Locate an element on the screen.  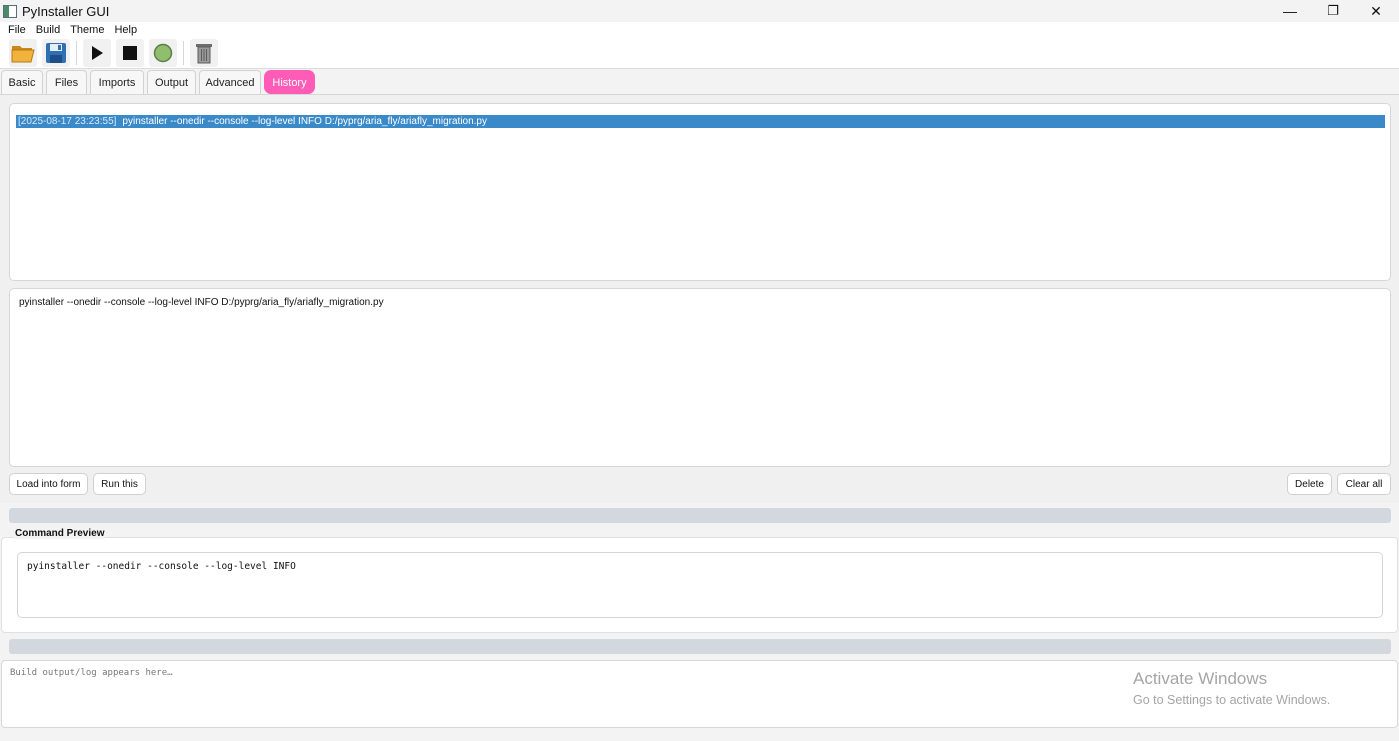
save-icon is located at coordinates (56, 53).